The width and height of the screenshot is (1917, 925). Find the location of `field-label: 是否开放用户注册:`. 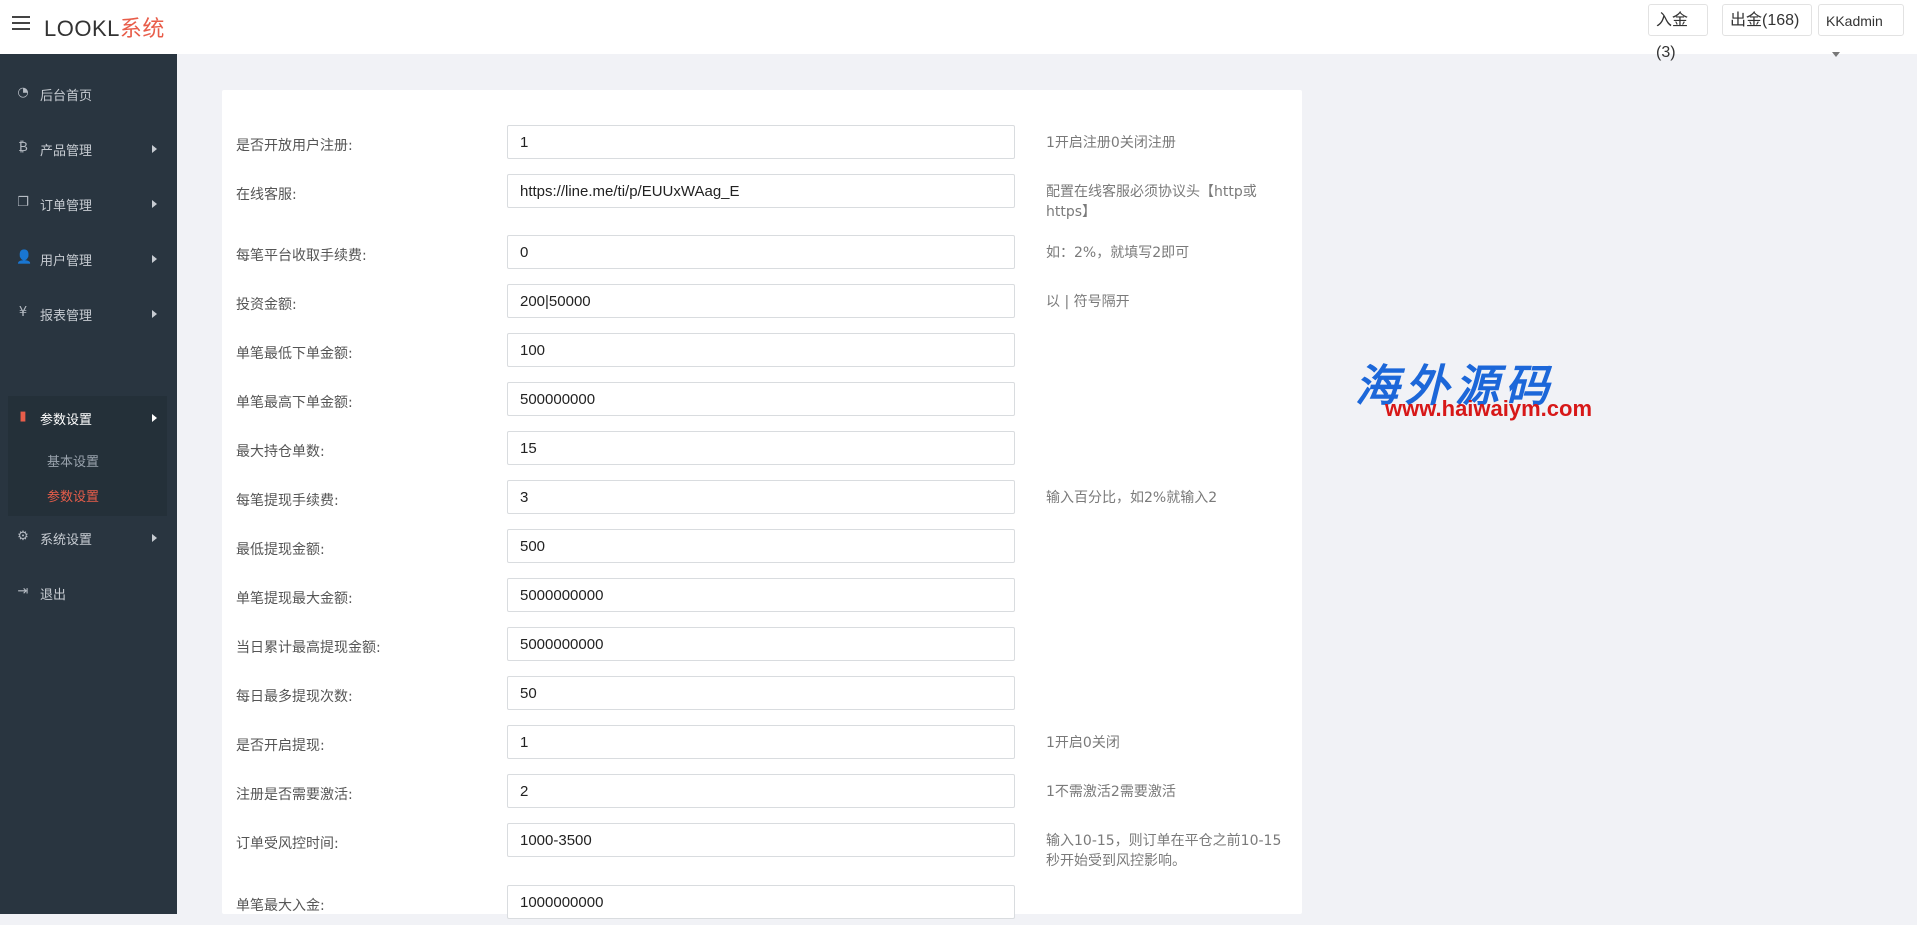

field-label: 是否开放用户注册: is located at coordinates (294, 146).